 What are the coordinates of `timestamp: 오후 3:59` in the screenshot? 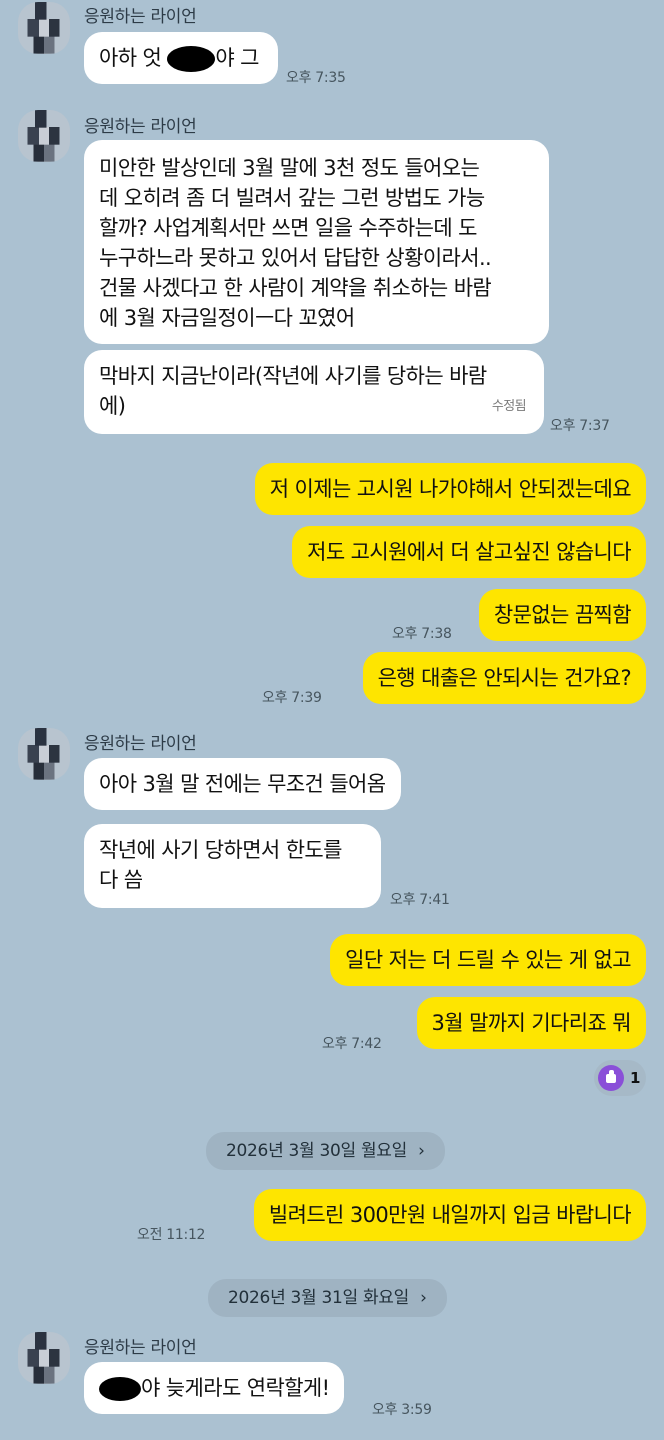 It's located at (402, 1410).